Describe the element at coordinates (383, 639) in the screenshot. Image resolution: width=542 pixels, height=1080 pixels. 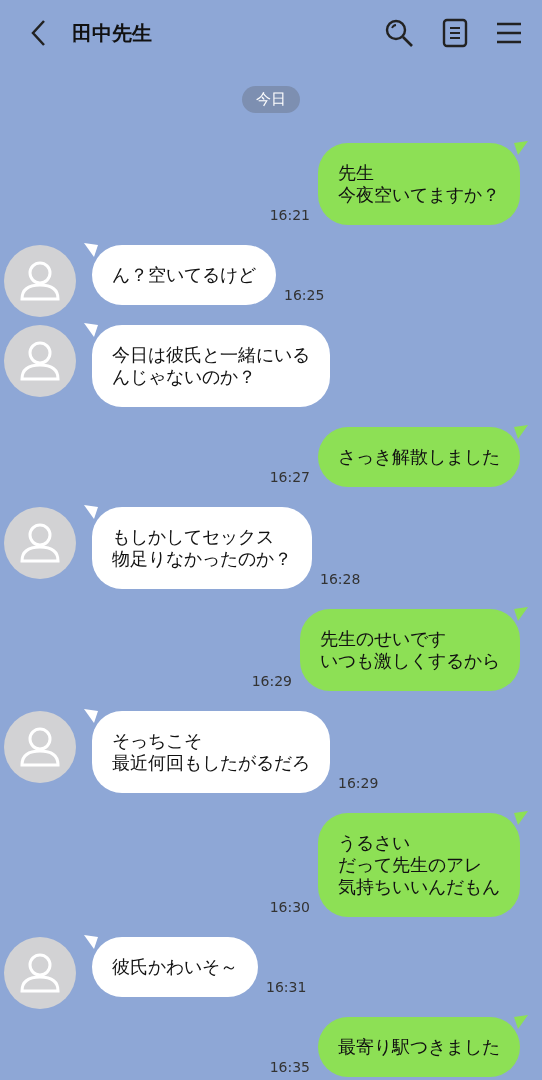
I see `message-text: 先生のせいです` at that location.